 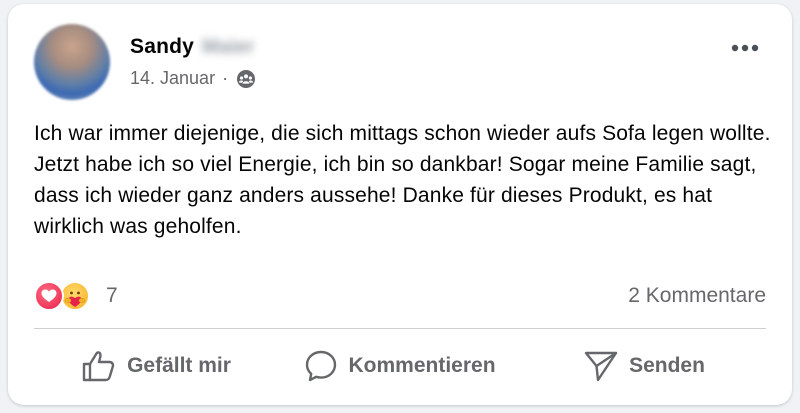 I want to click on action-bar: Gefällt mir Kommentieren Senden, so click(x=400, y=366).